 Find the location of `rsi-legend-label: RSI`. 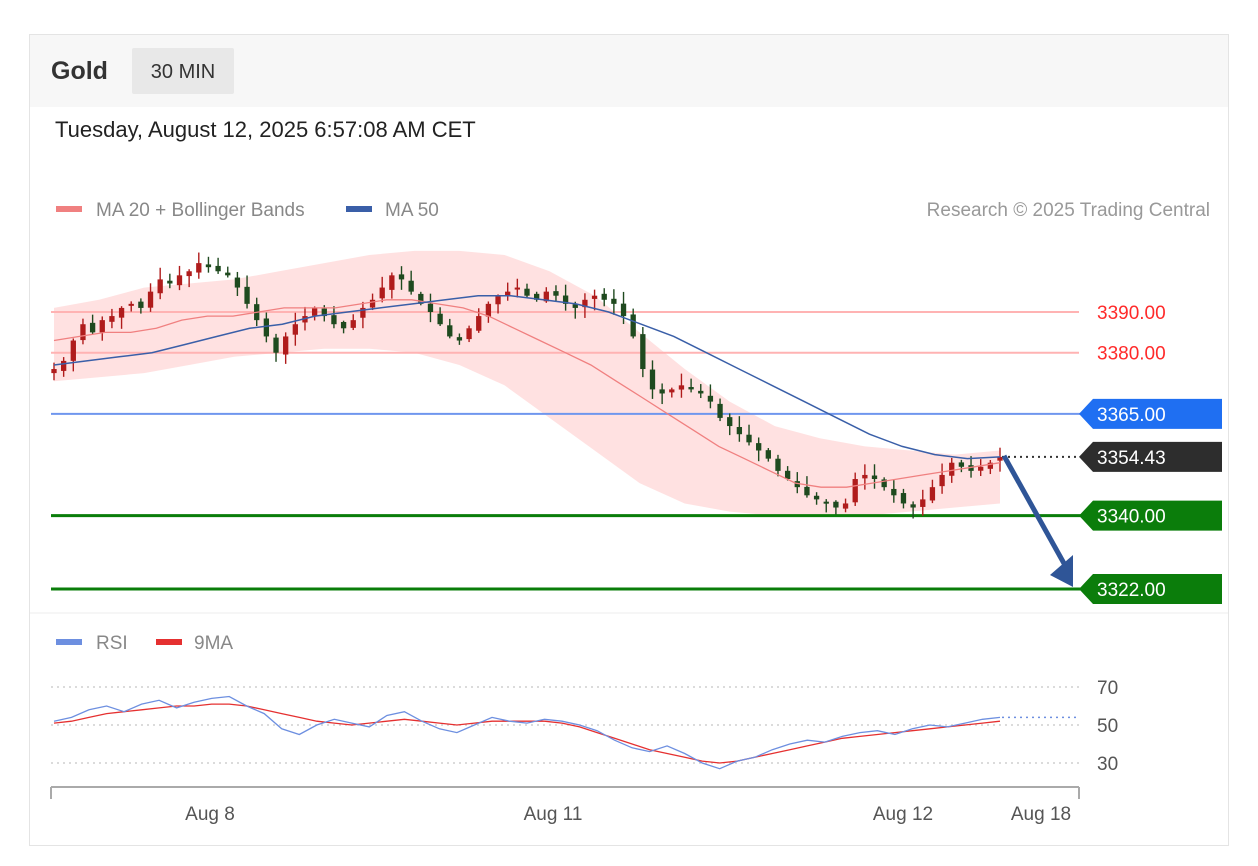

rsi-legend-label: RSI is located at coordinates (112, 643).